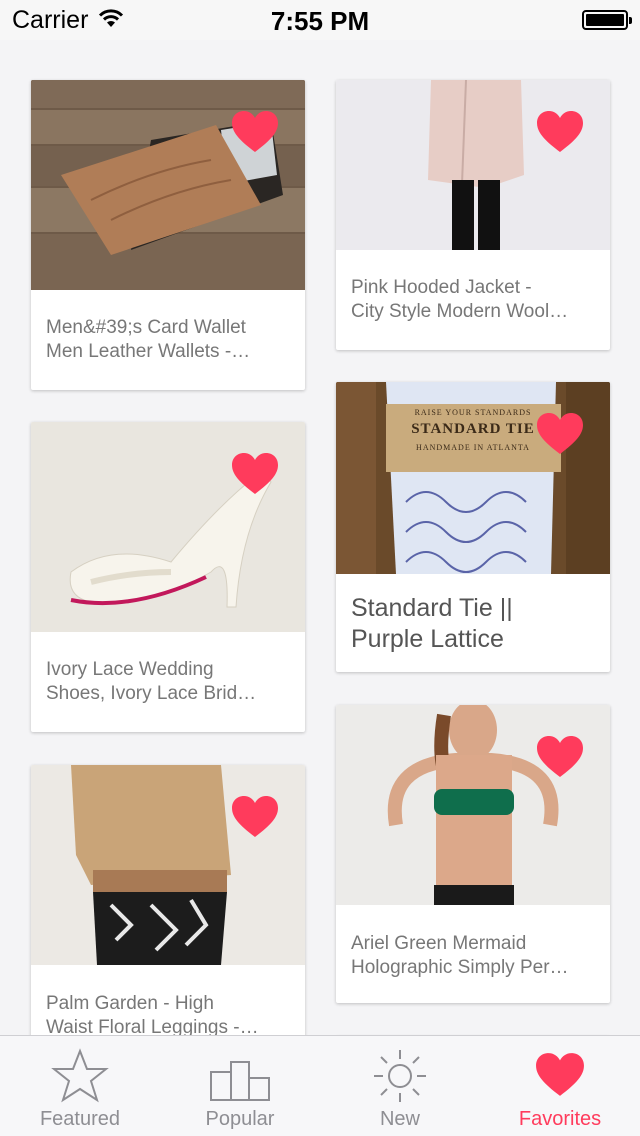 The width and height of the screenshot is (640, 1136). What do you see at coordinates (607, 20) in the screenshot?
I see `battery-icon` at bounding box center [607, 20].